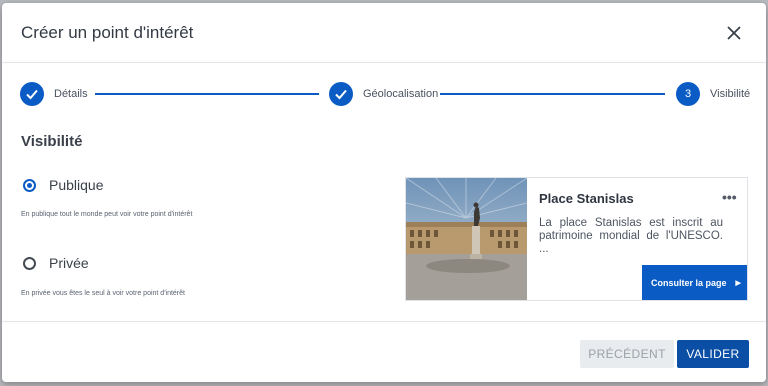  I want to click on step-label: Géolocalisation, so click(401, 94).